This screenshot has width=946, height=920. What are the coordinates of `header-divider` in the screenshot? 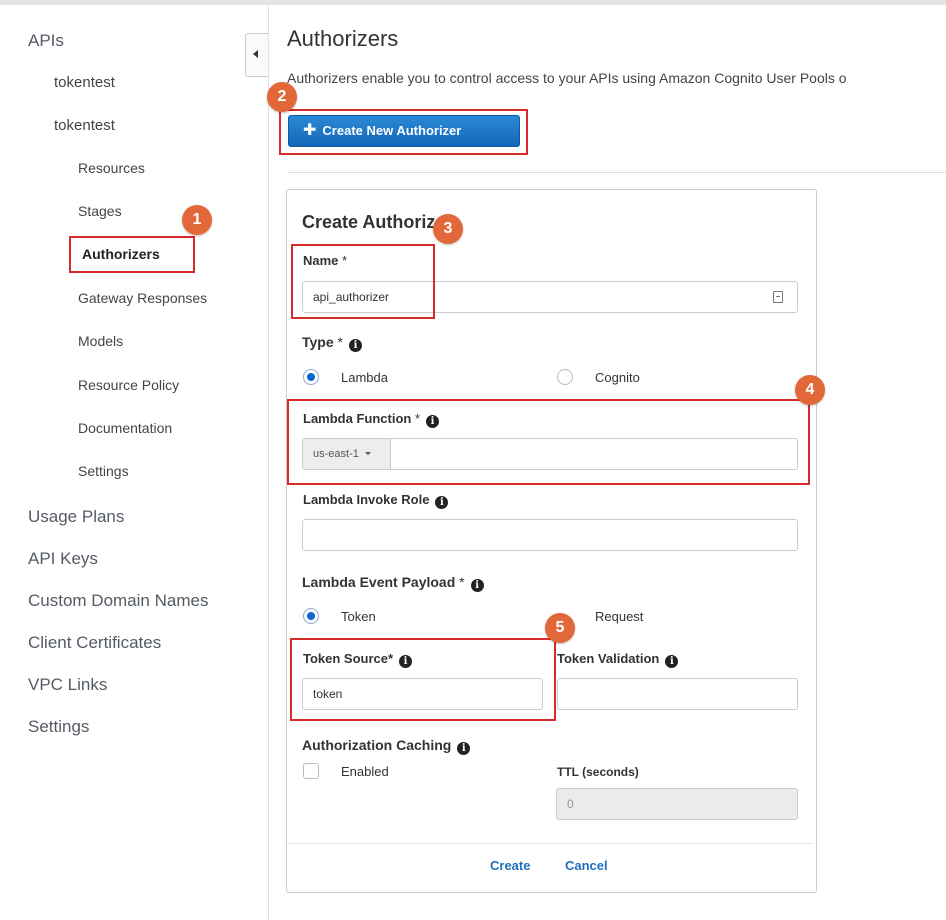 It's located at (616, 172).